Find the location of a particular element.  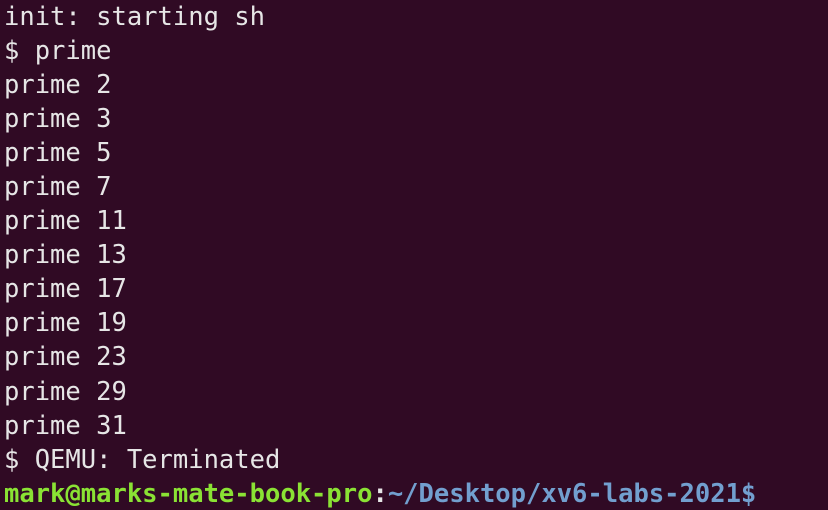

output-line-prime-7: prime 7 is located at coordinates (58, 186).